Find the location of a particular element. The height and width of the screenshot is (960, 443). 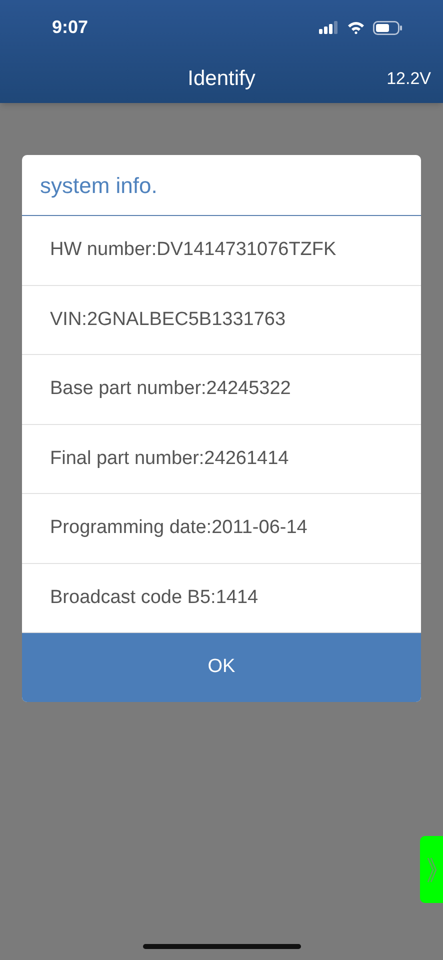

info-row-text: Base part number:24245322 is located at coordinates (170, 389).